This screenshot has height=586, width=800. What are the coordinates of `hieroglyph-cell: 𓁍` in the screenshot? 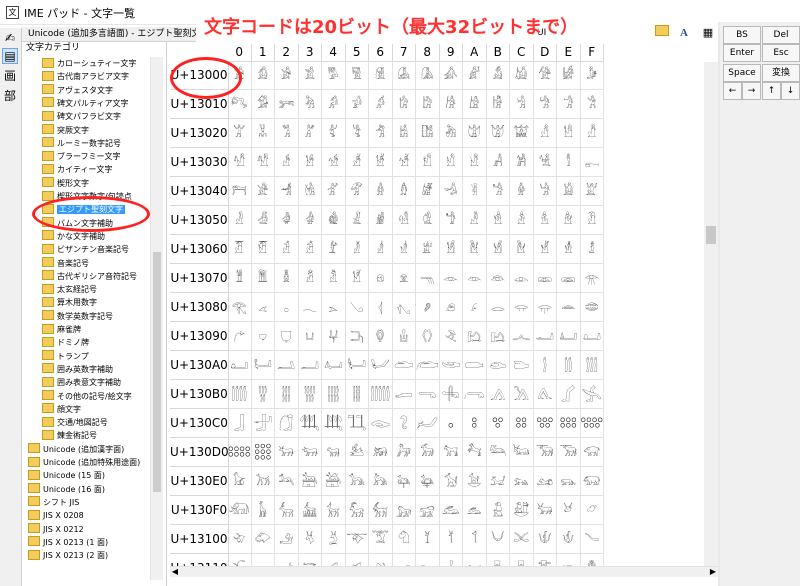 It's located at (545, 191).